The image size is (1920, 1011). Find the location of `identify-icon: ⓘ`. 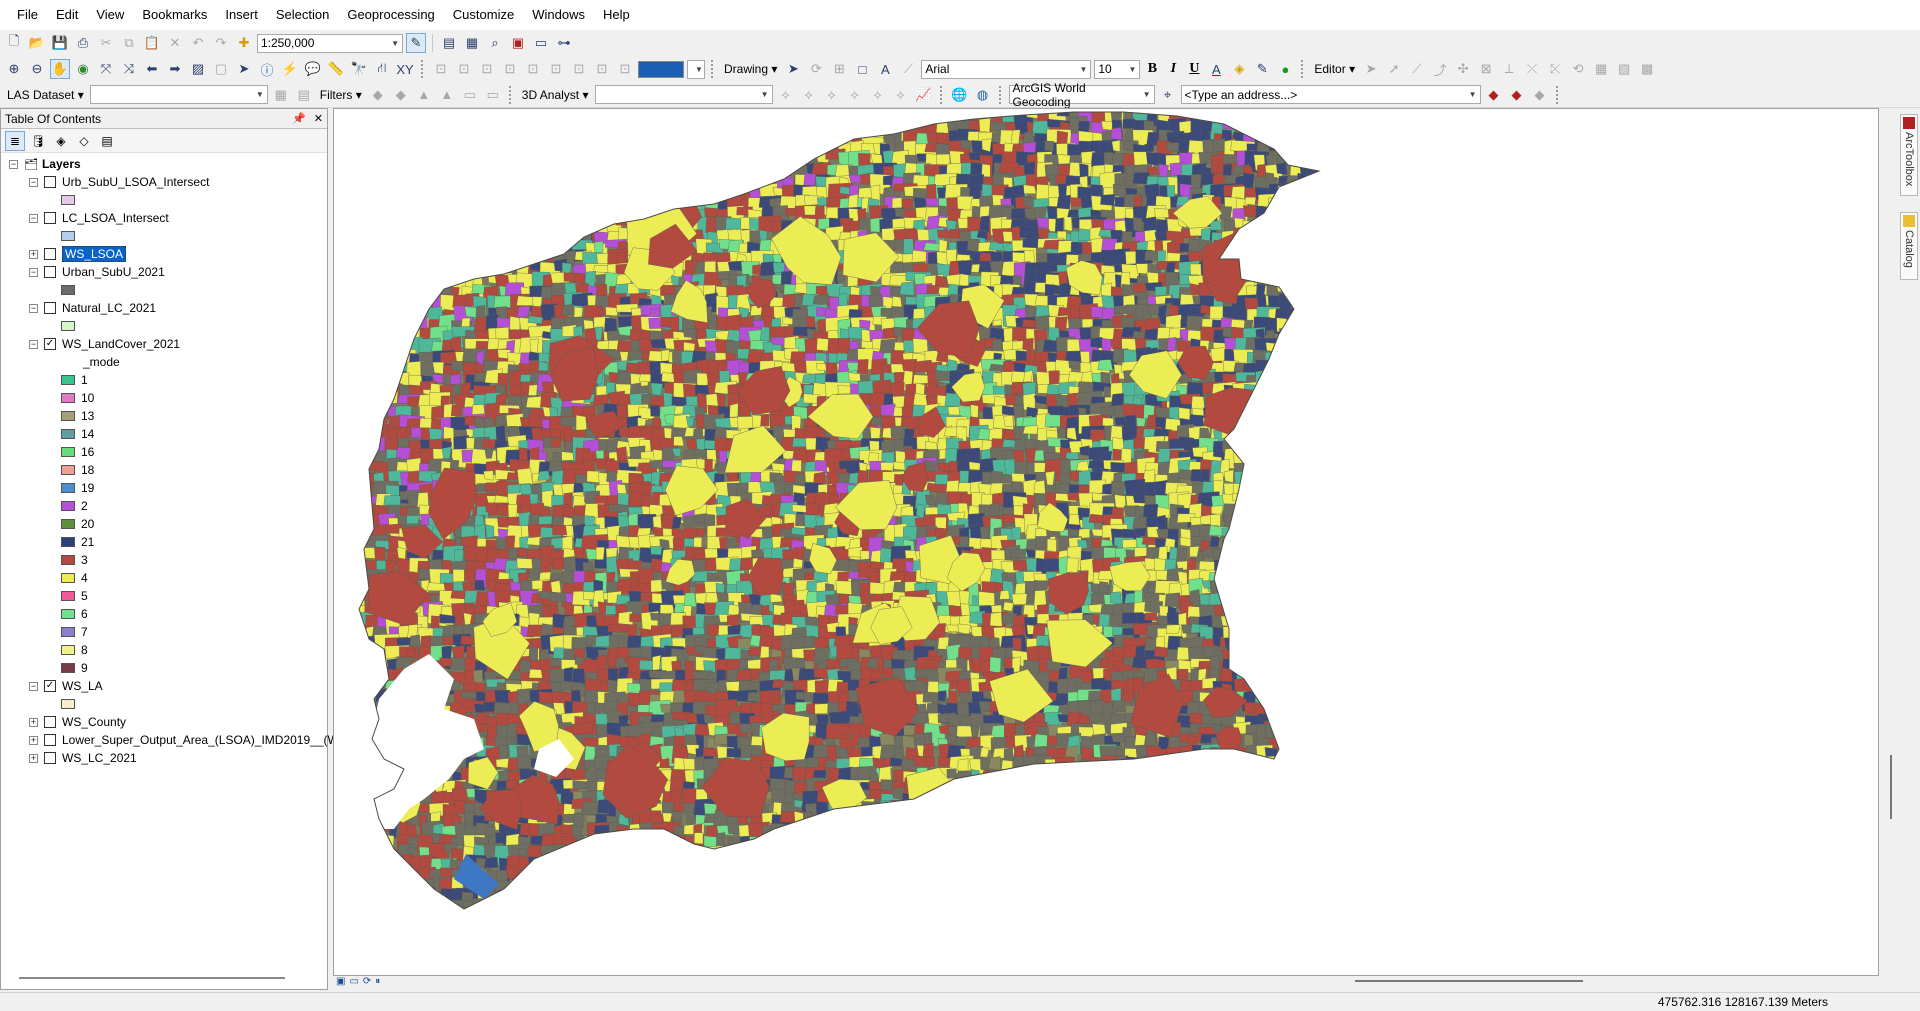

identify-icon: ⓘ is located at coordinates (267, 69).